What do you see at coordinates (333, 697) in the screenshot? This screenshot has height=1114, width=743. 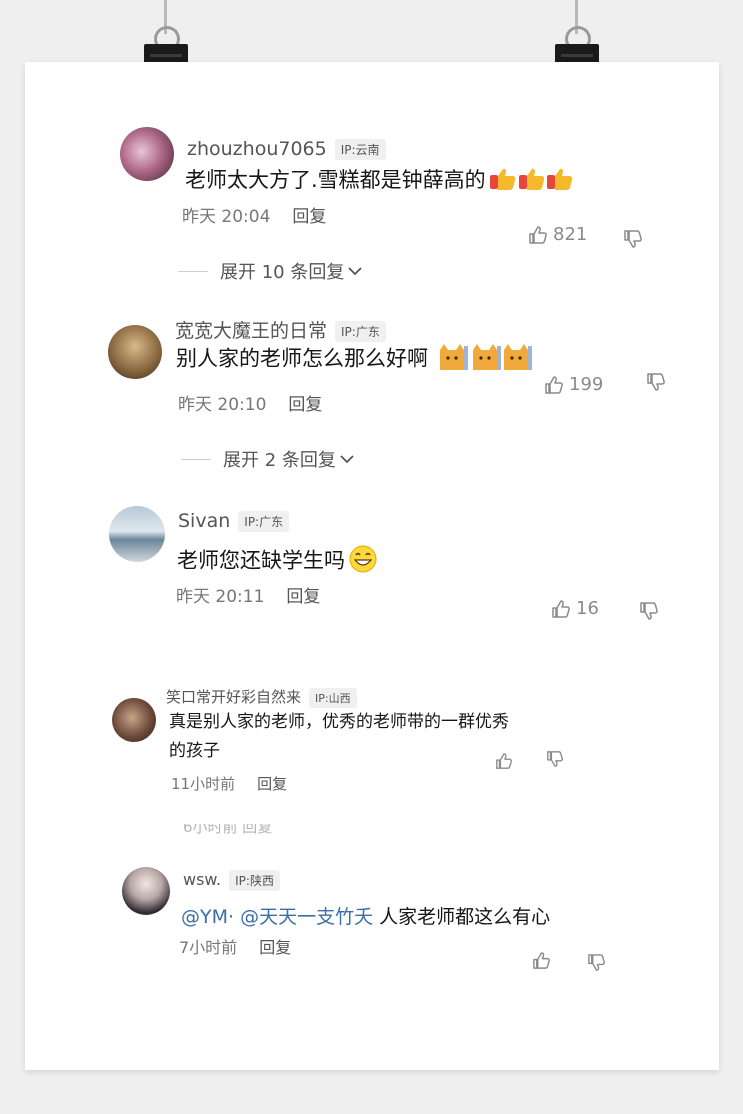 I see `ip-location-badge: IP:山西` at bounding box center [333, 697].